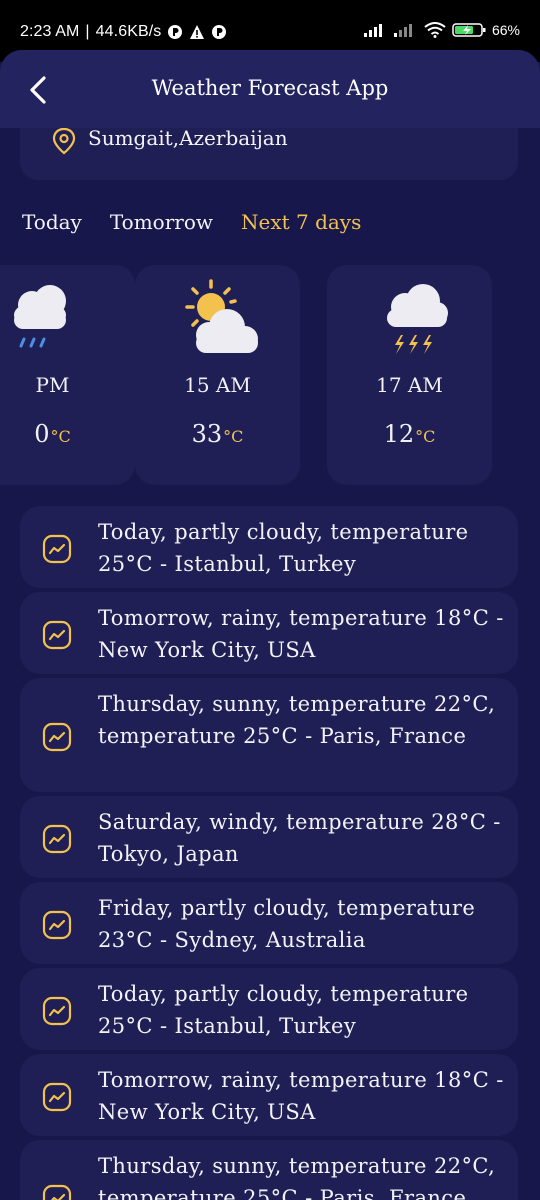  I want to click on hourly-temperature: 12°C, so click(409, 434).